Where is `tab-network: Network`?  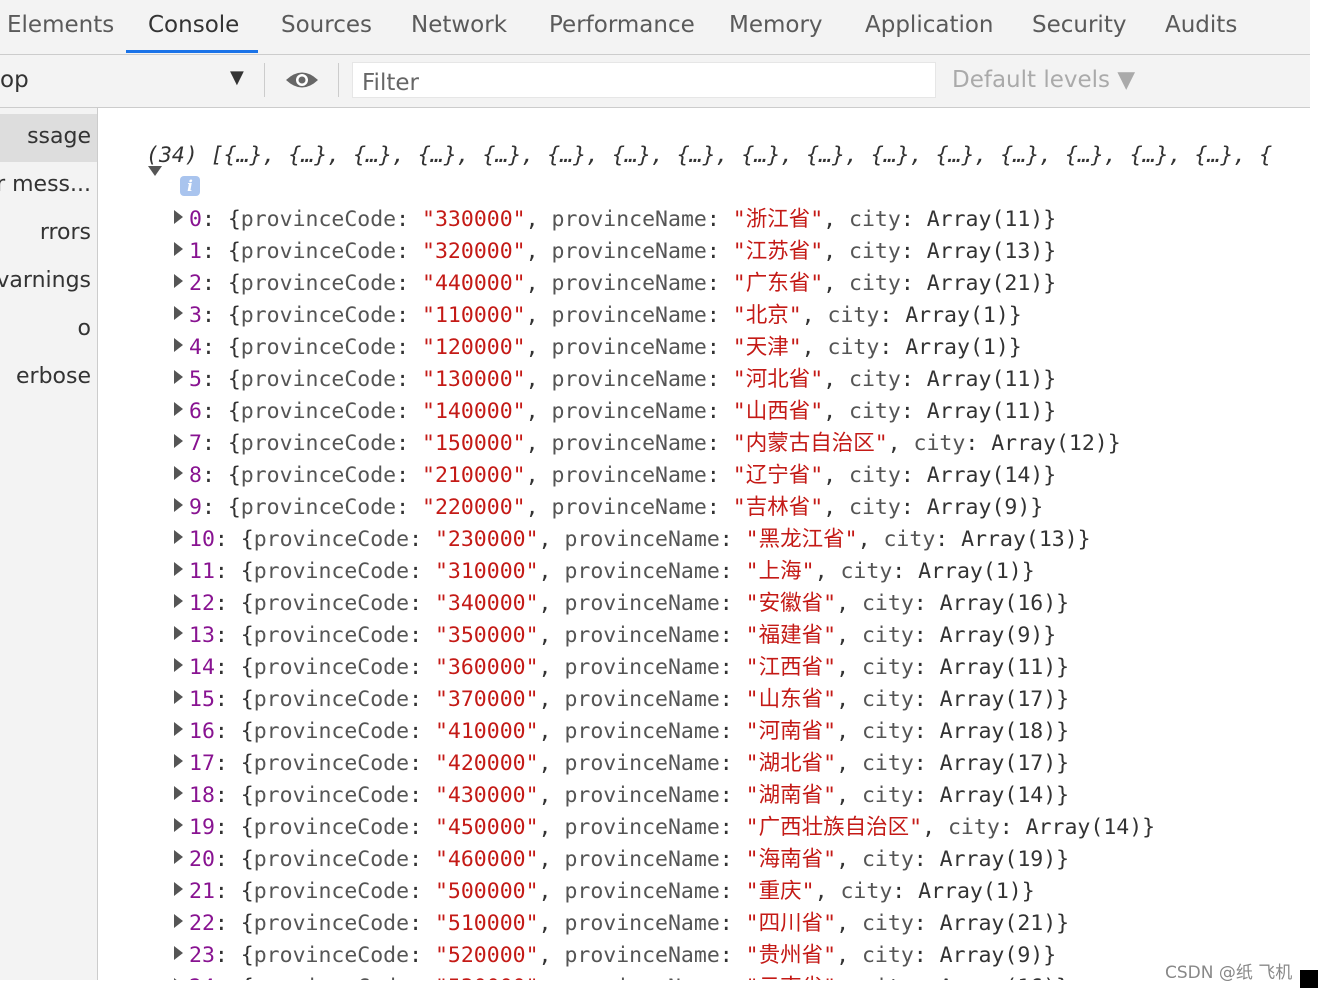 tab-network: Network is located at coordinates (459, 25).